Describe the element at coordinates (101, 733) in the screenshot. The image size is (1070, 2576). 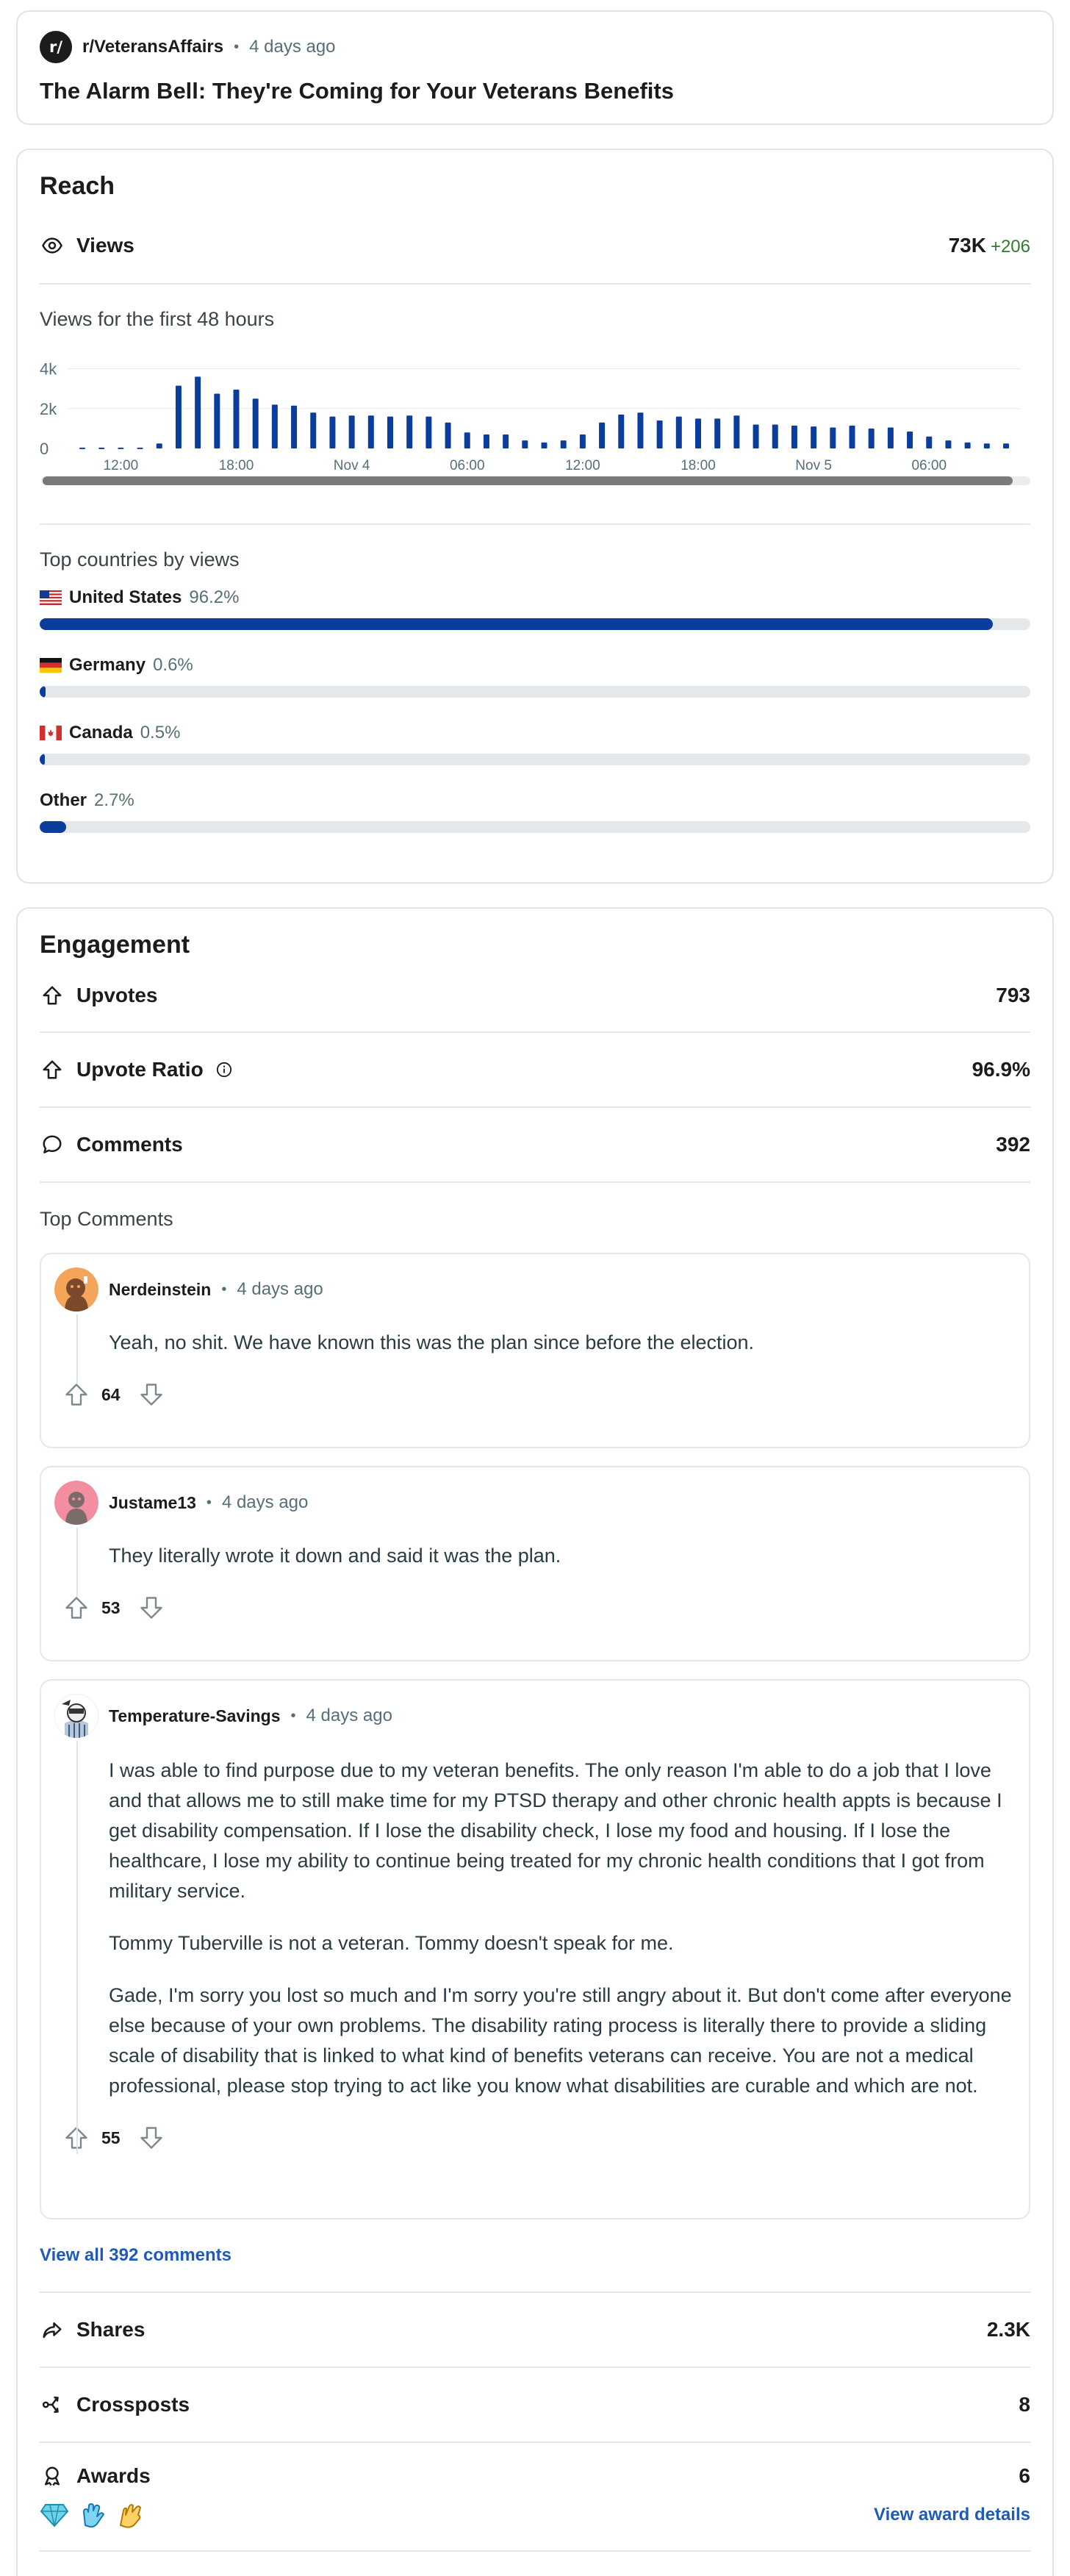
I see `country-name: Canada` at that location.